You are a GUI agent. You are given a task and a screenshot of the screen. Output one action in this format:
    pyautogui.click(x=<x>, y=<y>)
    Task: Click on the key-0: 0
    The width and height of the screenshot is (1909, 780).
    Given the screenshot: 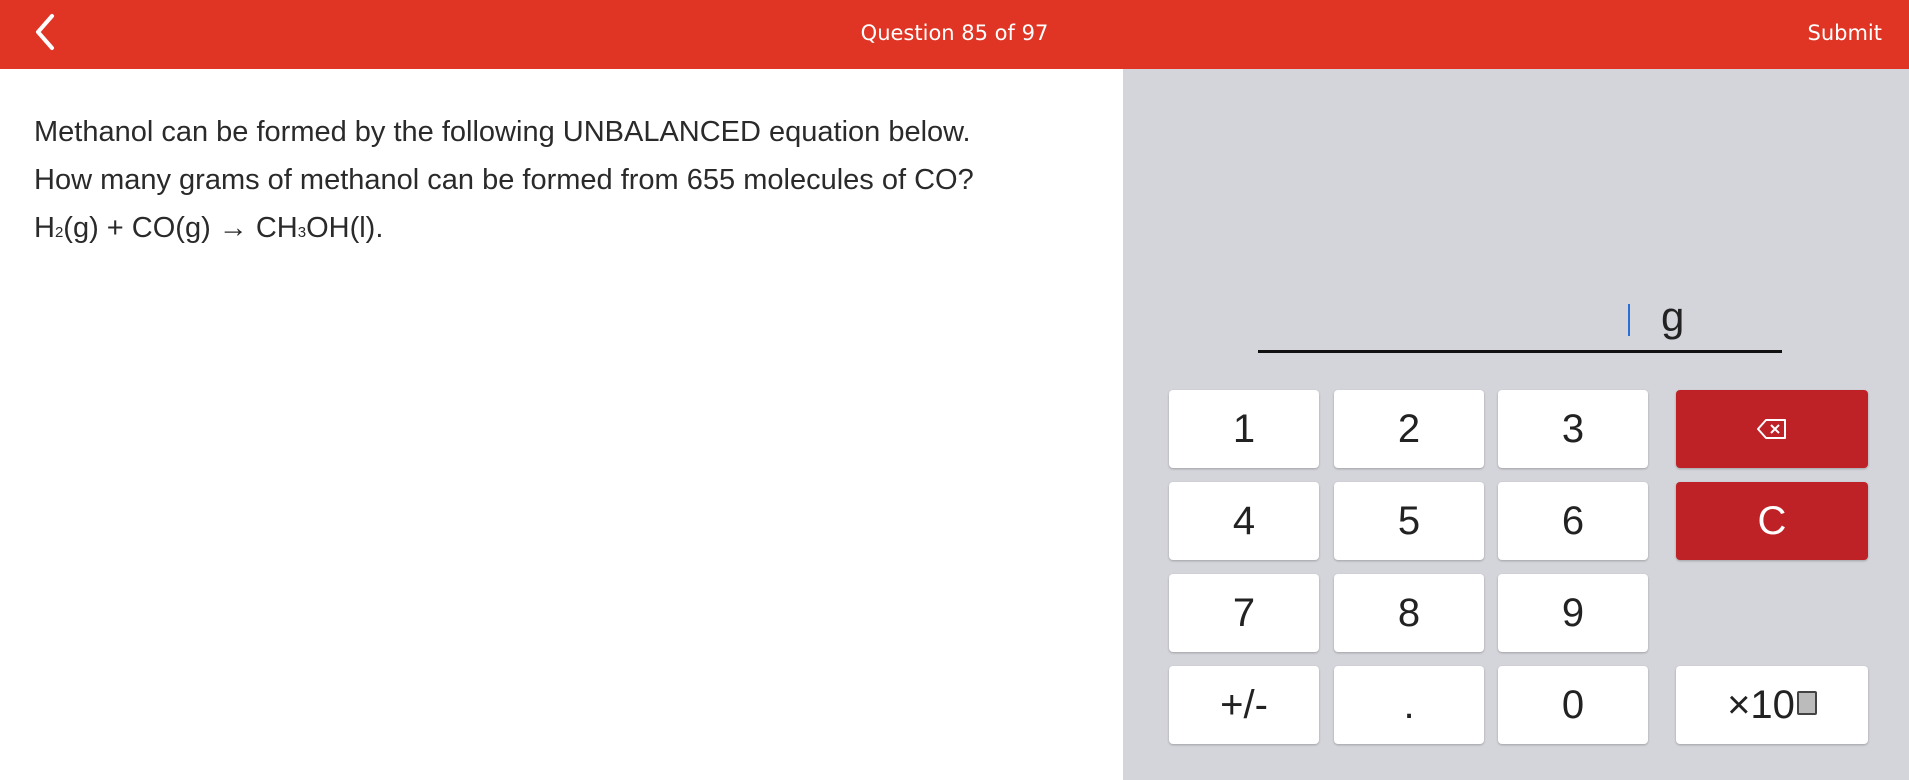 What is the action you would take?
    pyautogui.click(x=1573, y=705)
    